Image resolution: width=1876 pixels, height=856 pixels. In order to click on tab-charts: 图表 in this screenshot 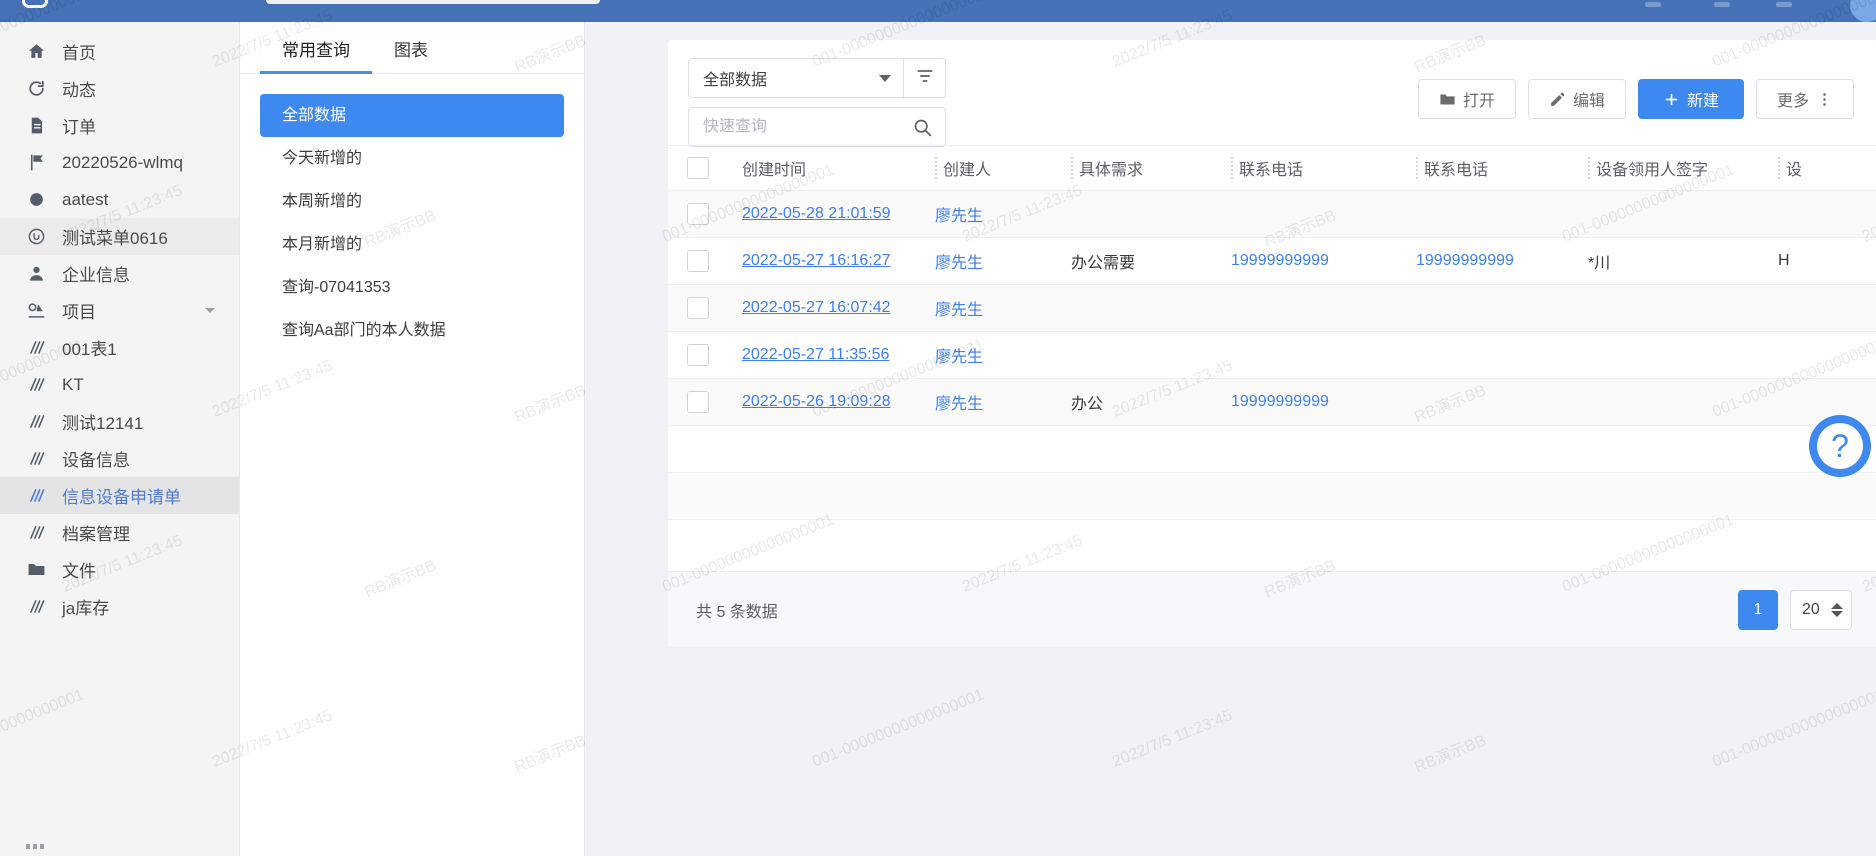, I will do `click(411, 54)`.